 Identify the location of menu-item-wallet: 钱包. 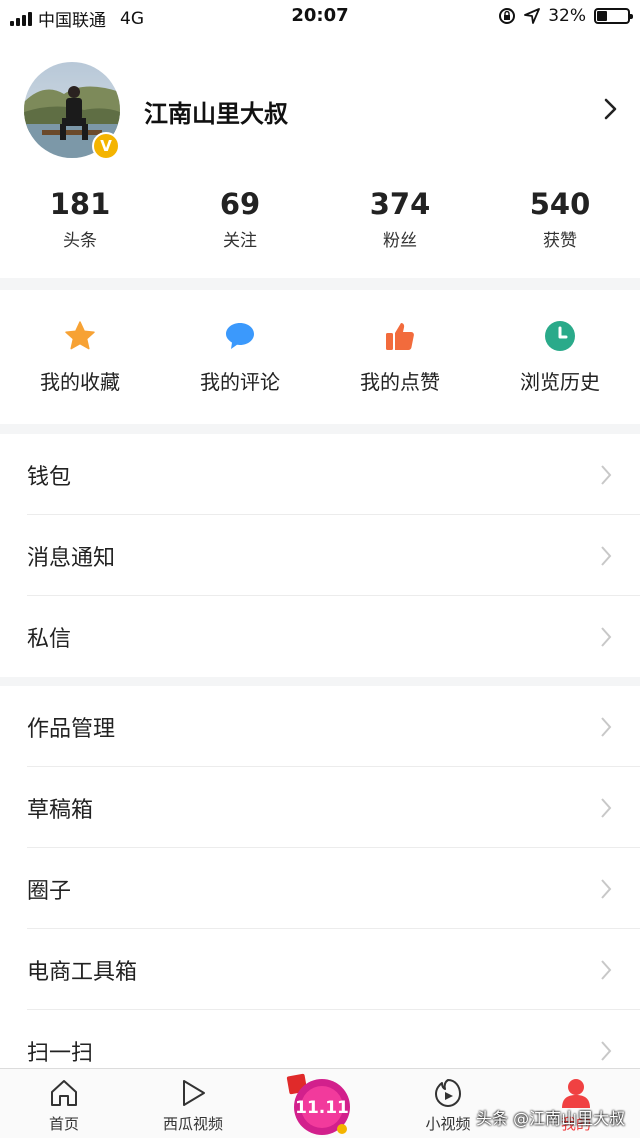
(320, 474).